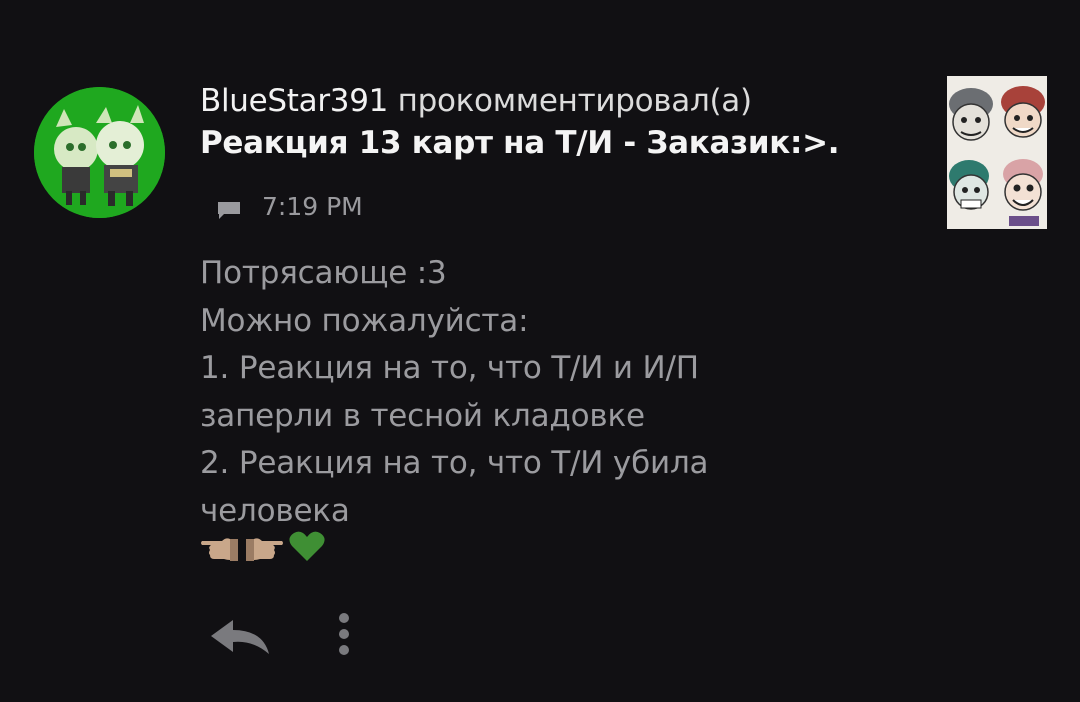  Describe the element at coordinates (364, 320) in the screenshot. I see `comment-line: Можно пожалуйста:` at that location.